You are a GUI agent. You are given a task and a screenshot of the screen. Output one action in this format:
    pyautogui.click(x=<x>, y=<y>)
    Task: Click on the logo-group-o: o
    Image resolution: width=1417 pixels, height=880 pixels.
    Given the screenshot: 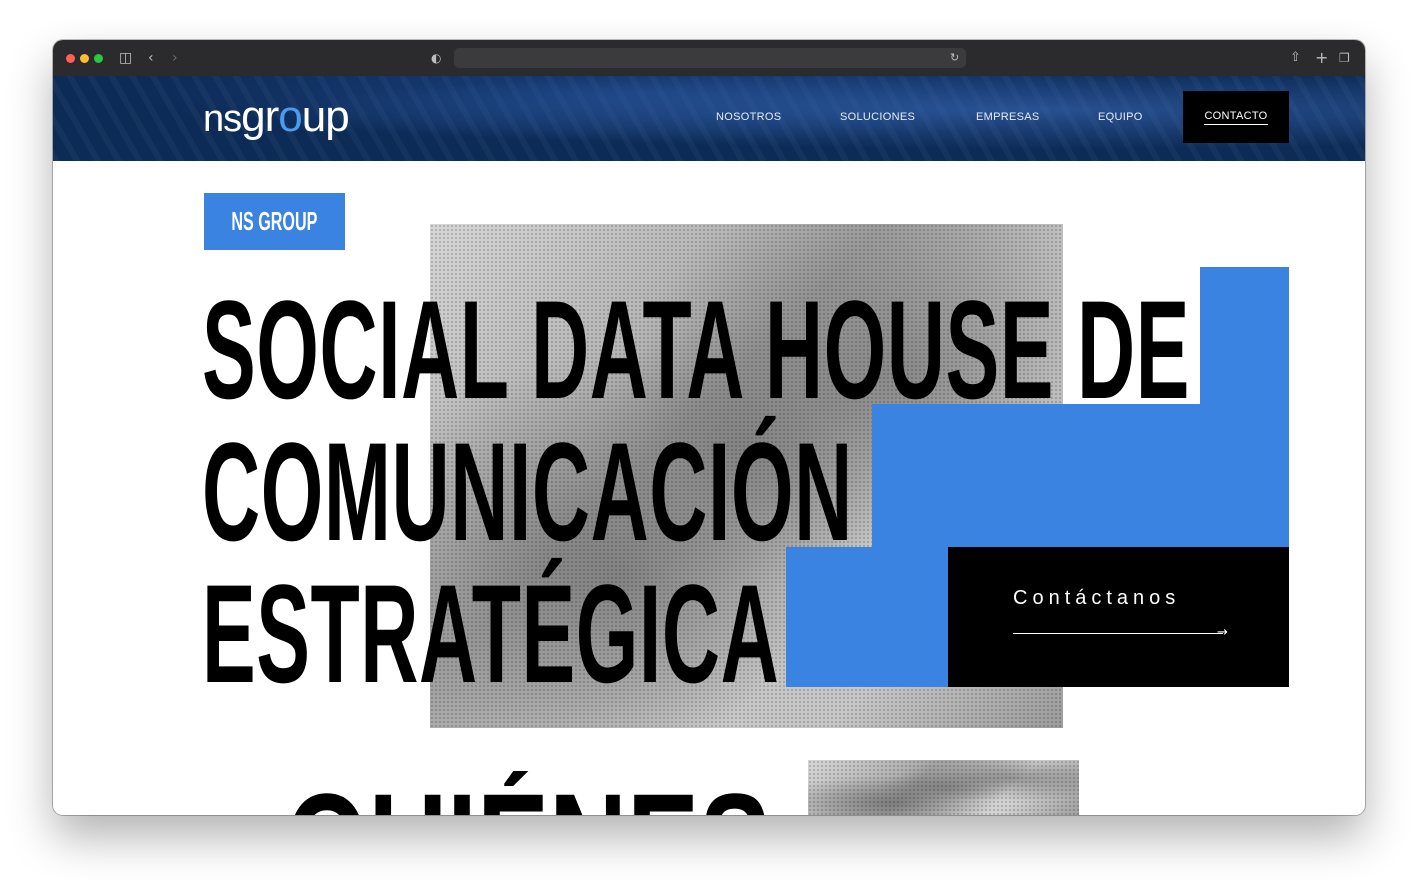 What is the action you would take?
    pyautogui.click(x=290, y=116)
    